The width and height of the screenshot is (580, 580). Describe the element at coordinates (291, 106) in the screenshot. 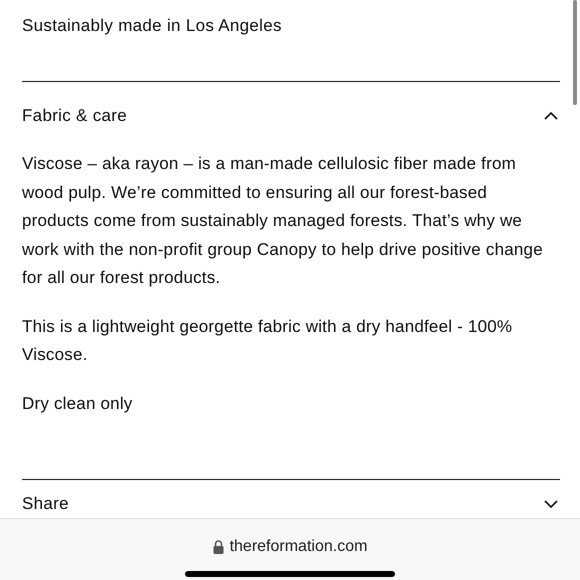

I see `accordion-header: Fabric & care` at that location.